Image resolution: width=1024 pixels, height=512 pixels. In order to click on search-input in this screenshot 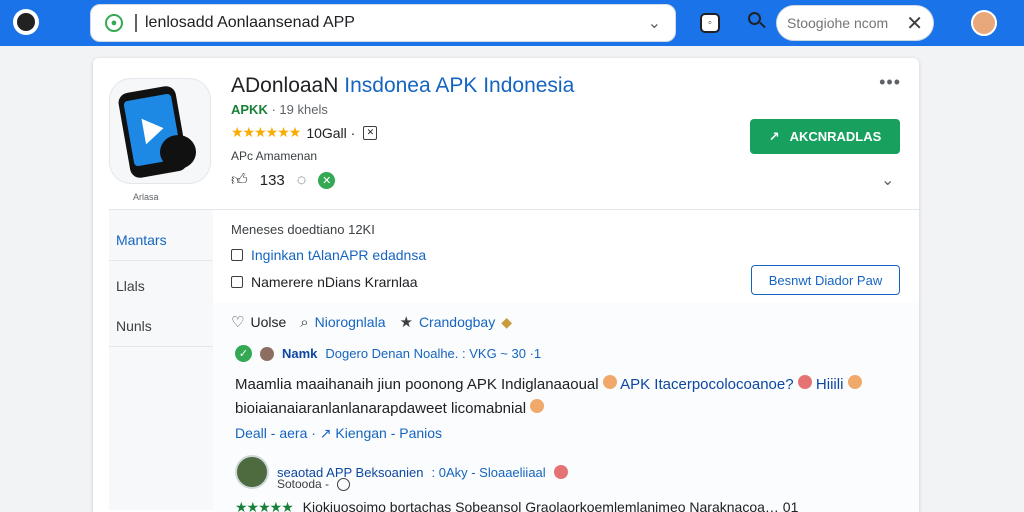, I will do `click(842, 23)`.